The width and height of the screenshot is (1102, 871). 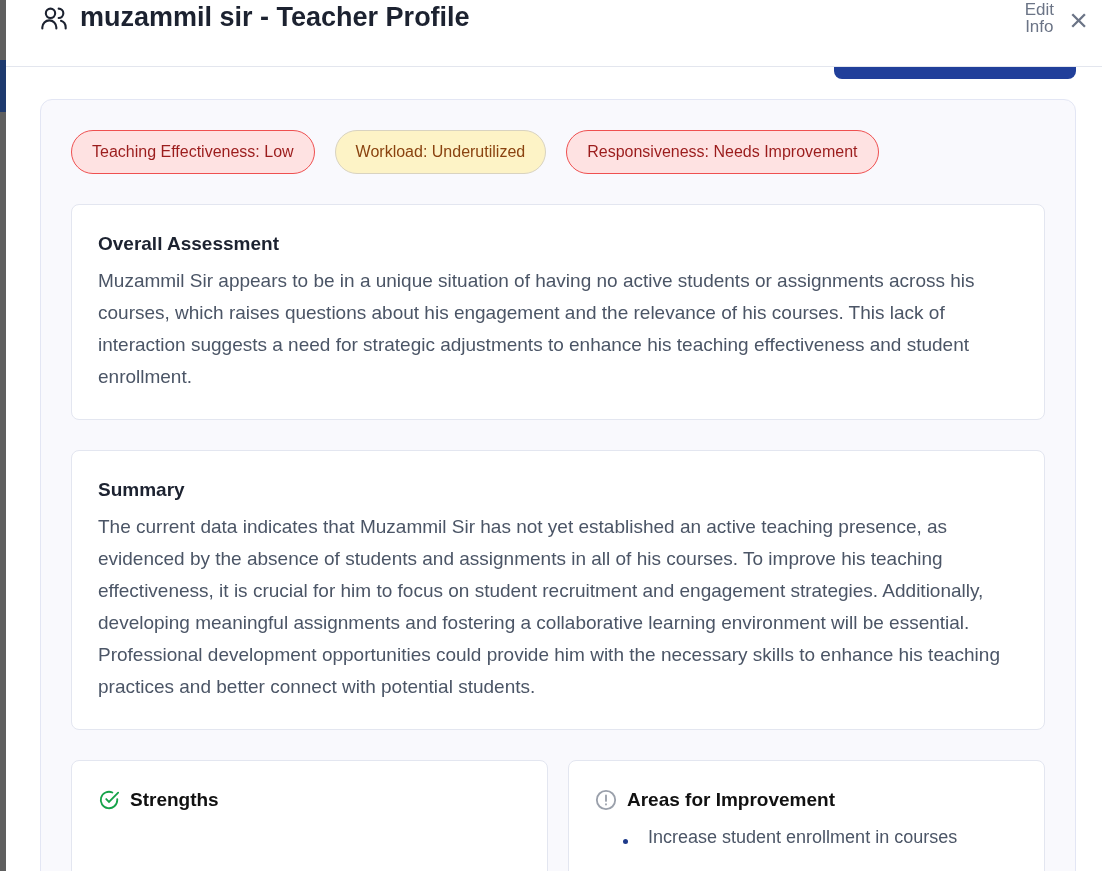 I want to click on list-item: Increase student enrollment in courses, so click(x=803, y=837).